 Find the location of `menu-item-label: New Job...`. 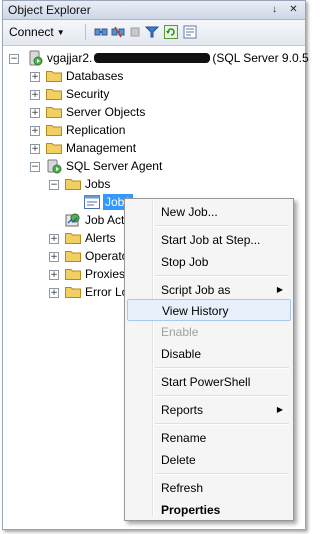

menu-item-label: New Job... is located at coordinates (189, 212).